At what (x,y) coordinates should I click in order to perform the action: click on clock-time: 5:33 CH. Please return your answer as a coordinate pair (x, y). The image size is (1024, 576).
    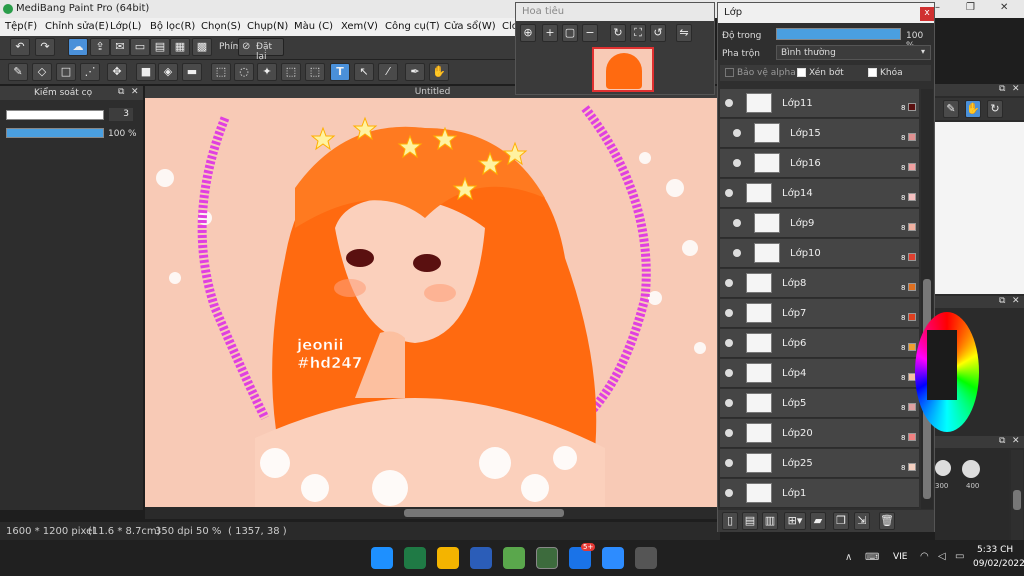
    Looking at the image, I should click on (995, 550).